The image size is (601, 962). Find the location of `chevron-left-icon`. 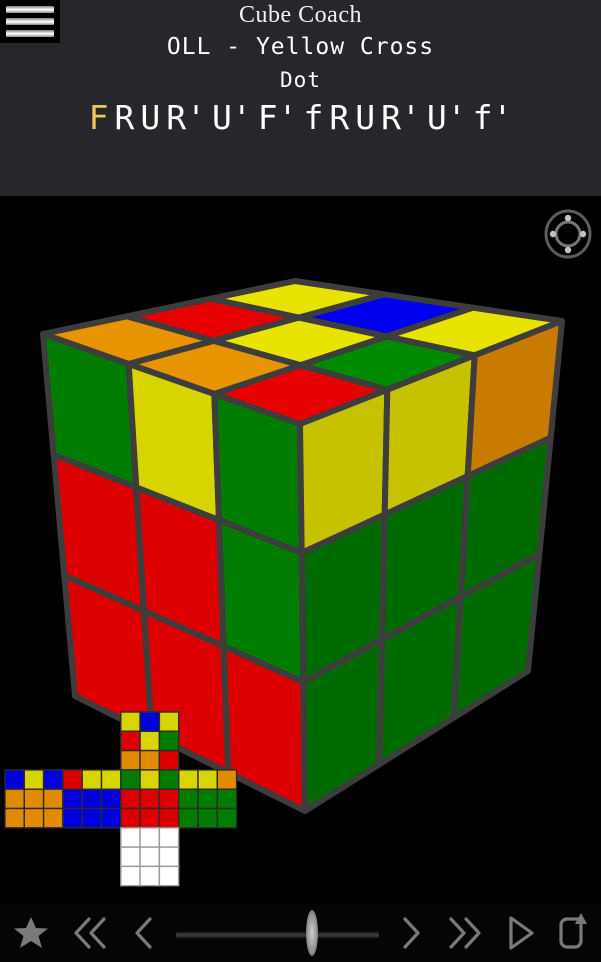

chevron-left-icon is located at coordinates (143, 933).